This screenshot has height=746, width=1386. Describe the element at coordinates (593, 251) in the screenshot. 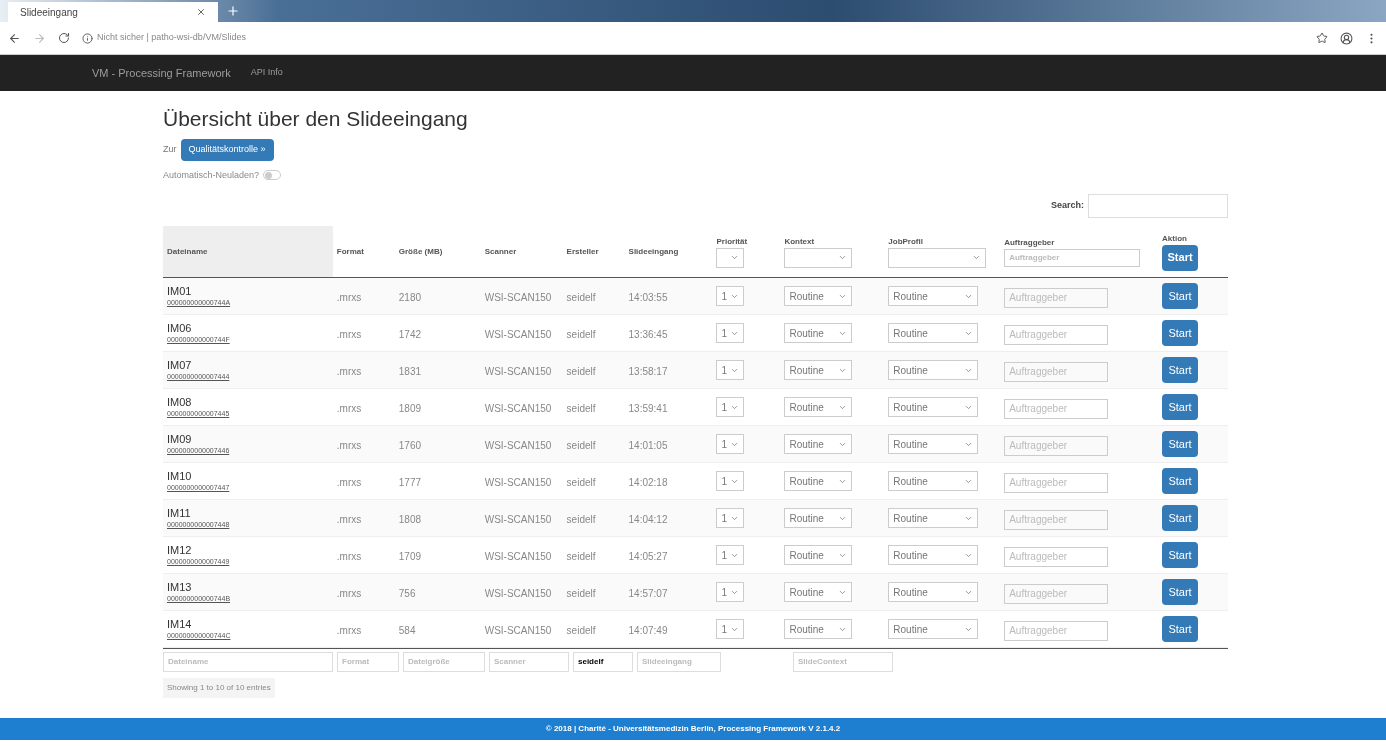

I see `column-header: Ersteller` at that location.